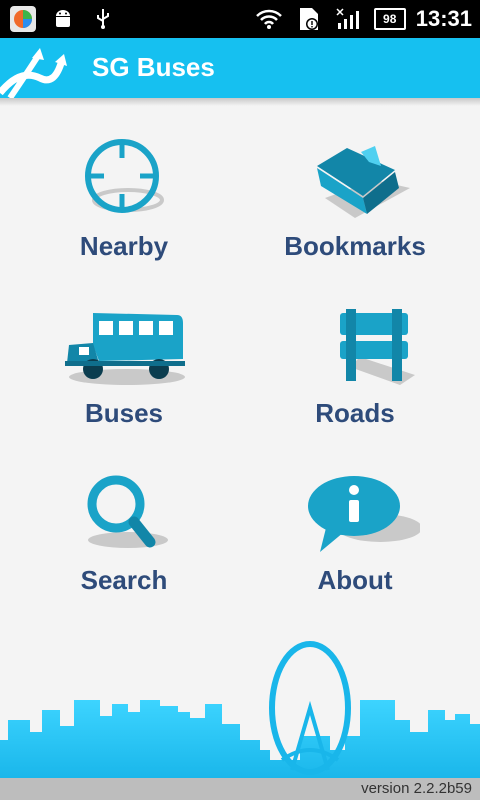 The image size is (480, 800). What do you see at coordinates (349, 19) in the screenshot?
I see `signal-icon` at bounding box center [349, 19].